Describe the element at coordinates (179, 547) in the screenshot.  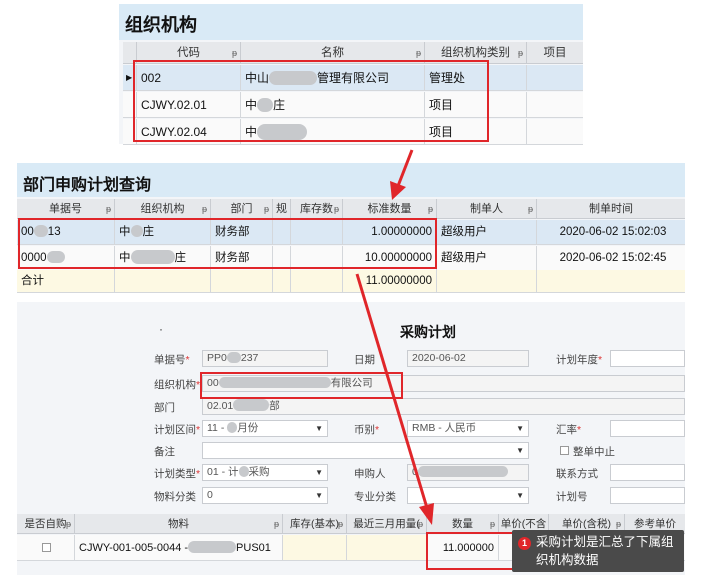
I see `material-cell: CJWY-001-005-0044 - PUS01` at that location.